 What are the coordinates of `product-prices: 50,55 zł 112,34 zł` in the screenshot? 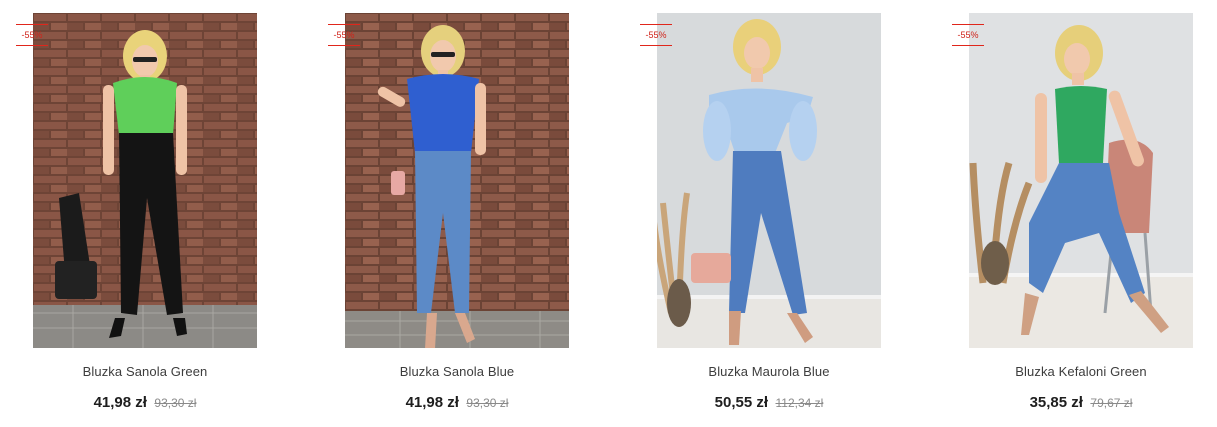 It's located at (769, 403).